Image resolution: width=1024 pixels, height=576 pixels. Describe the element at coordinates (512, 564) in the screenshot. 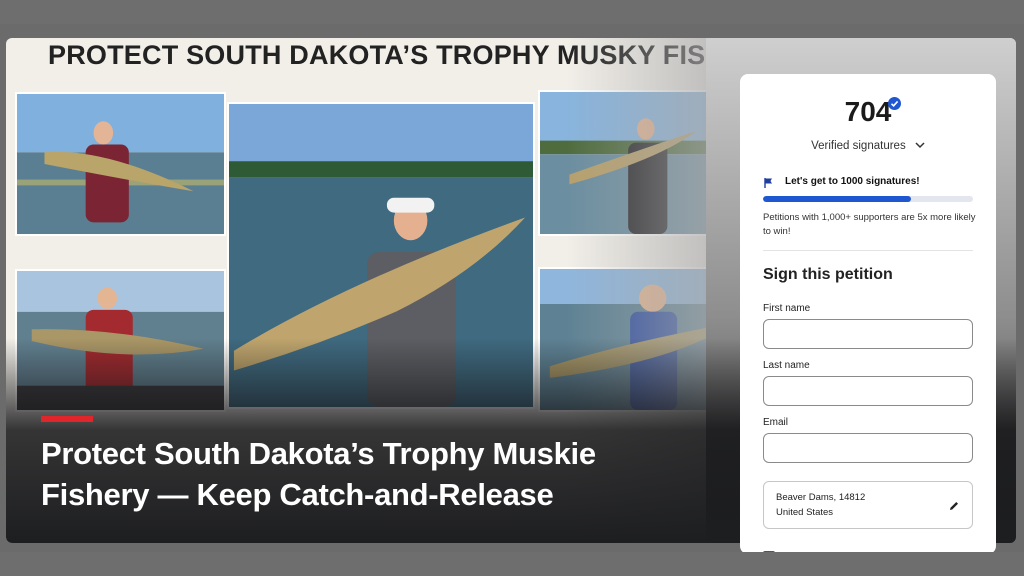

I see `bottom-letterbox` at that location.